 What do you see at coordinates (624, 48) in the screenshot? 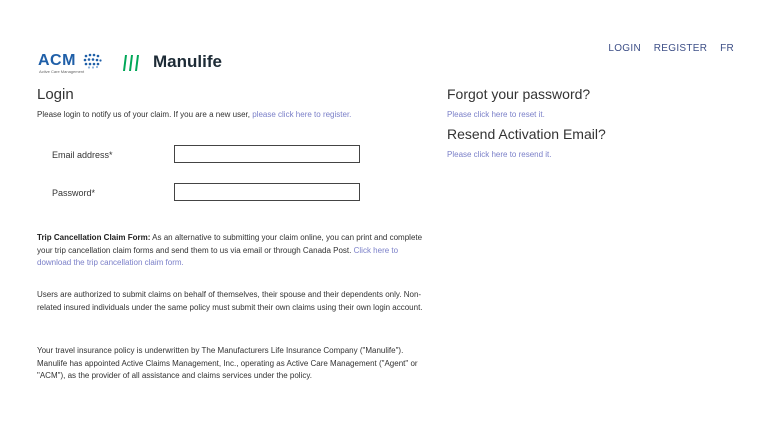
I see `nav-login-link: LOGIN` at bounding box center [624, 48].